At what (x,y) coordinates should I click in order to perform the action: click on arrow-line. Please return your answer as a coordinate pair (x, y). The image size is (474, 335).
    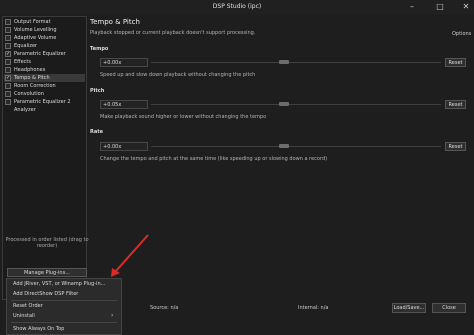
    Looking at the image, I should click on (132, 253).